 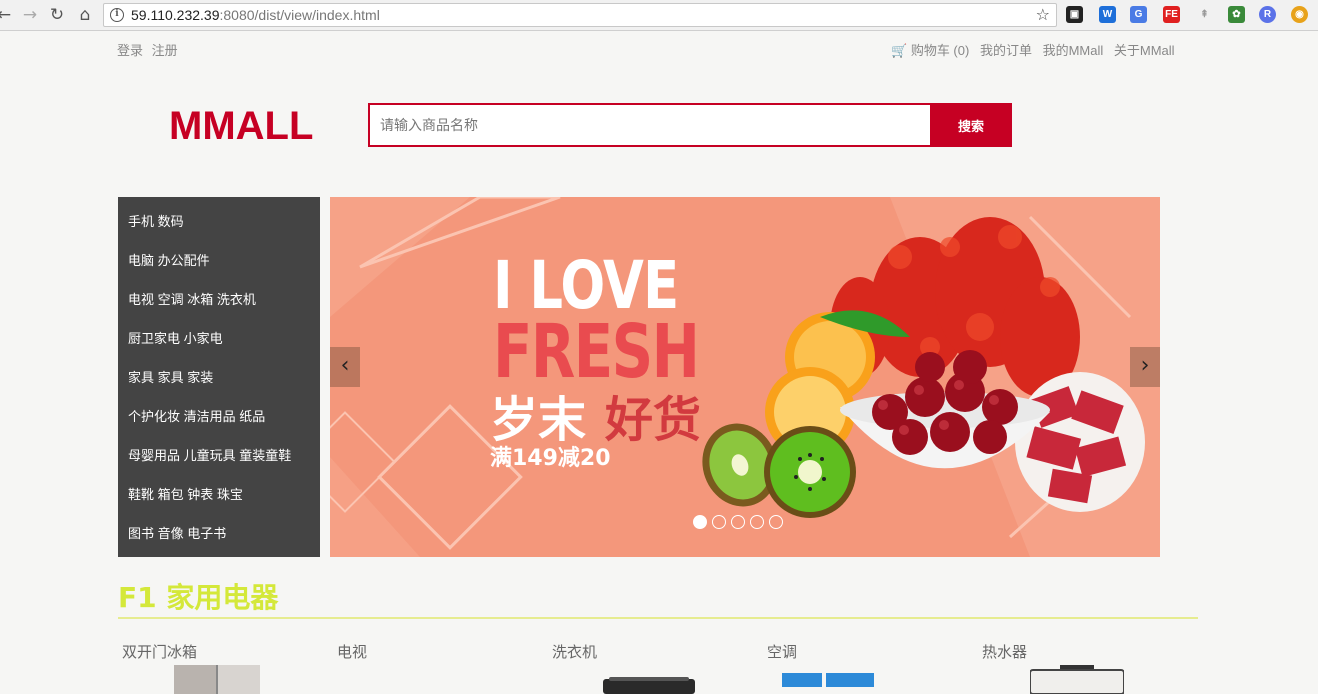 What do you see at coordinates (653, 420) in the screenshot?
I see `banner-slogan-2: 好货` at bounding box center [653, 420].